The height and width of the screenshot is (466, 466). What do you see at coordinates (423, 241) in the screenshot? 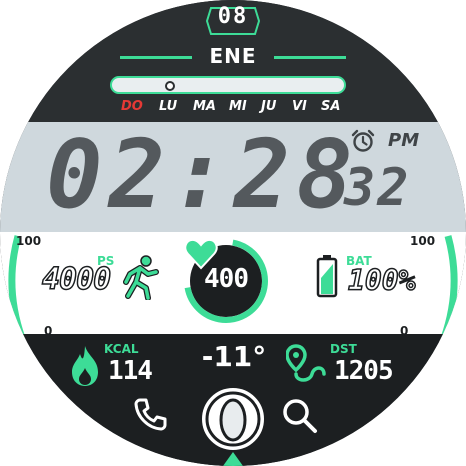
I see `right-gauge-max: 100` at bounding box center [423, 241].